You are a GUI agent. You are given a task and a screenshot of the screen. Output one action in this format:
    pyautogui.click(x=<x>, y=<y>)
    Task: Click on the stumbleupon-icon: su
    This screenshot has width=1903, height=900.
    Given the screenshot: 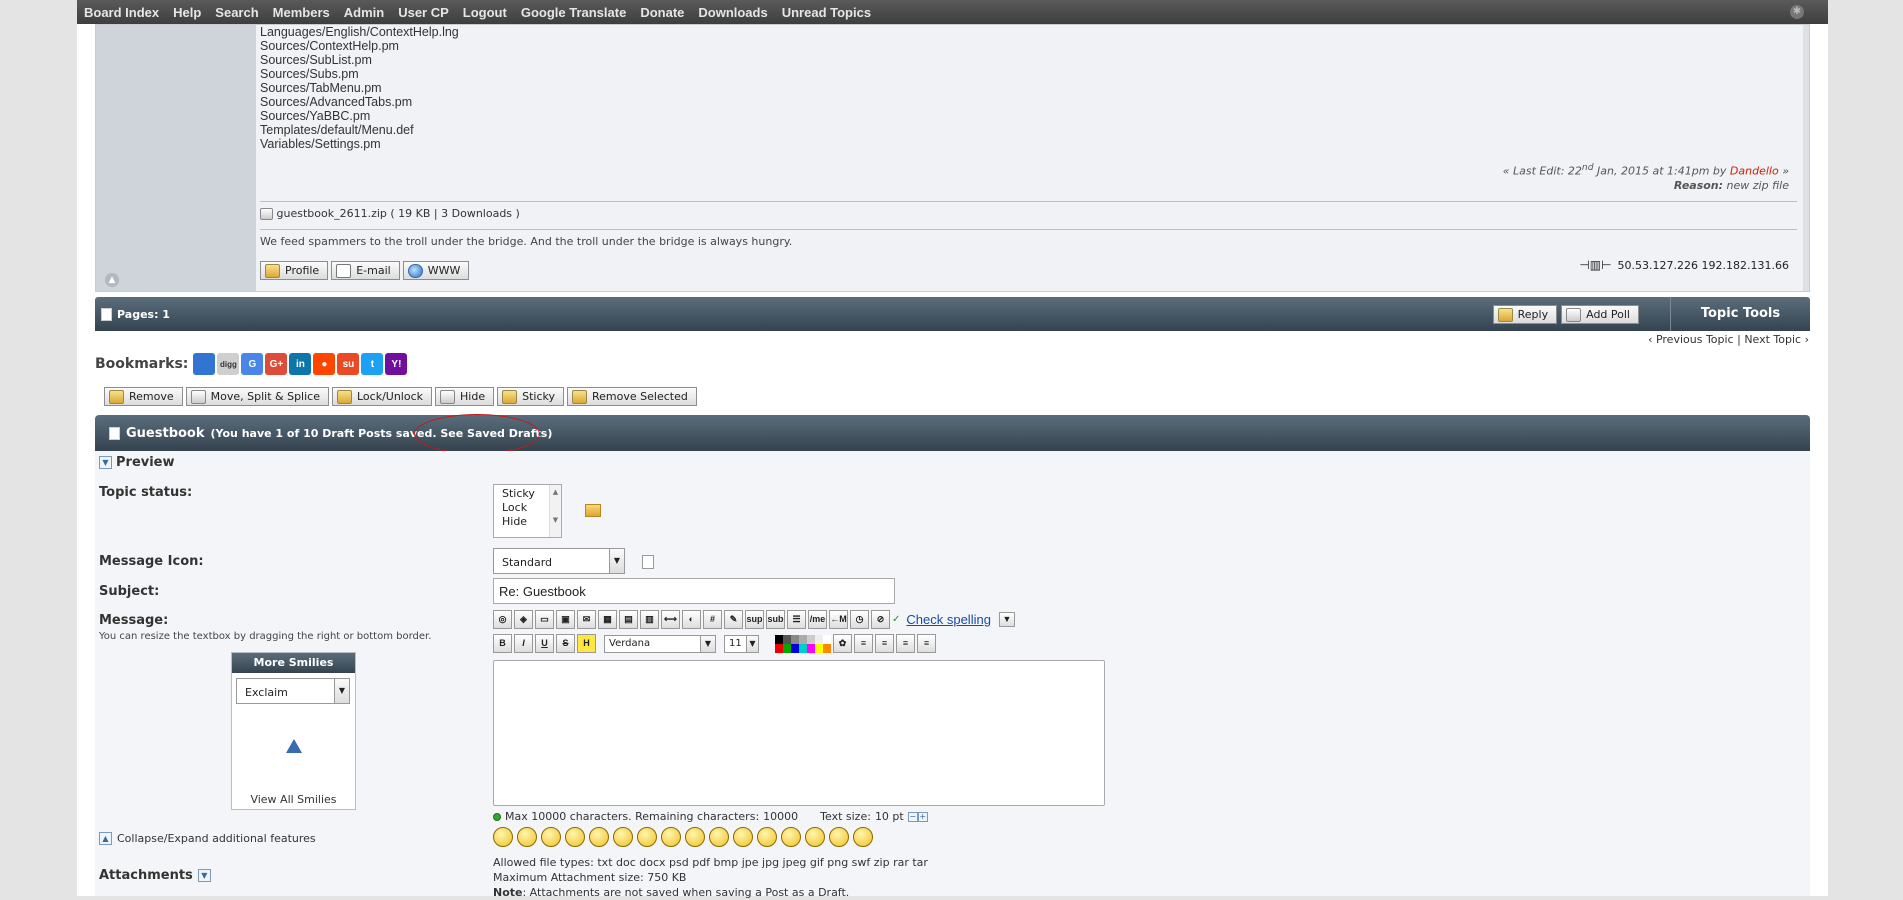 What is the action you would take?
    pyautogui.click(x=348, y=364)
    